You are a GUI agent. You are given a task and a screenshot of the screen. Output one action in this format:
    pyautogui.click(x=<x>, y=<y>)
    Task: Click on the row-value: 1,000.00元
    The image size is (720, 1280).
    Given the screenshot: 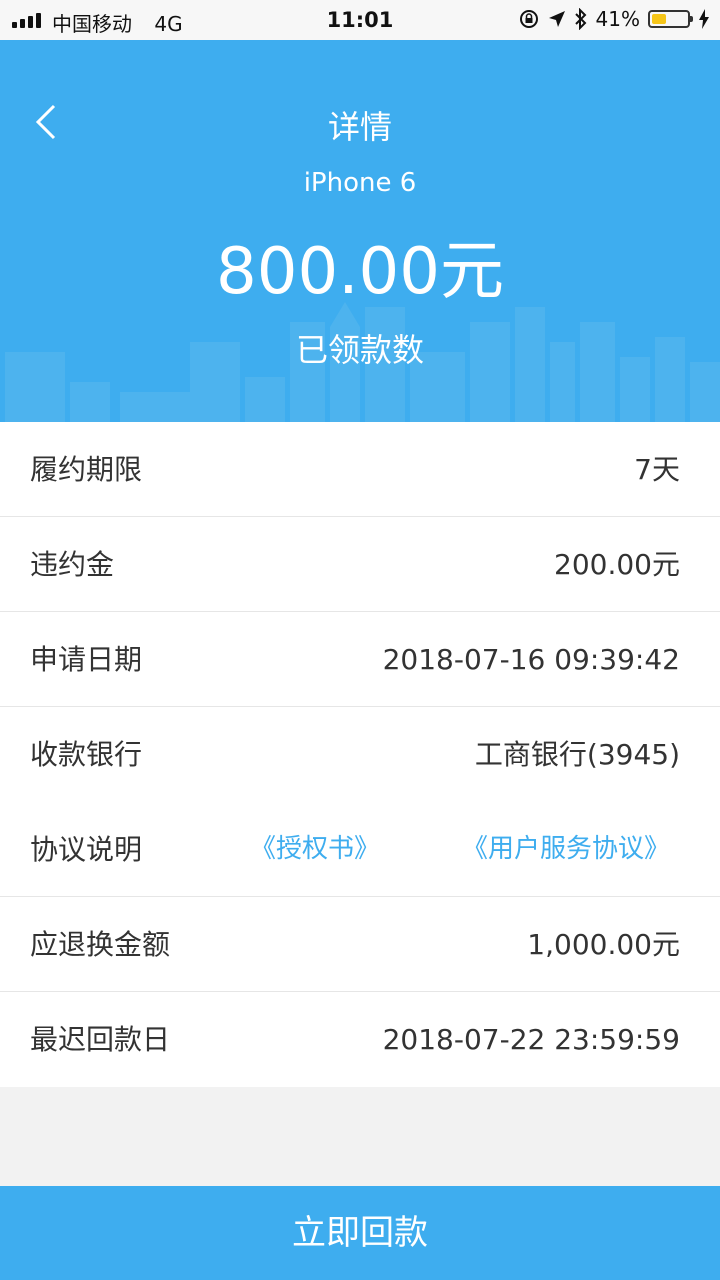 What is the action you would take?
    pyautogui.click(x=603, y=944)
    